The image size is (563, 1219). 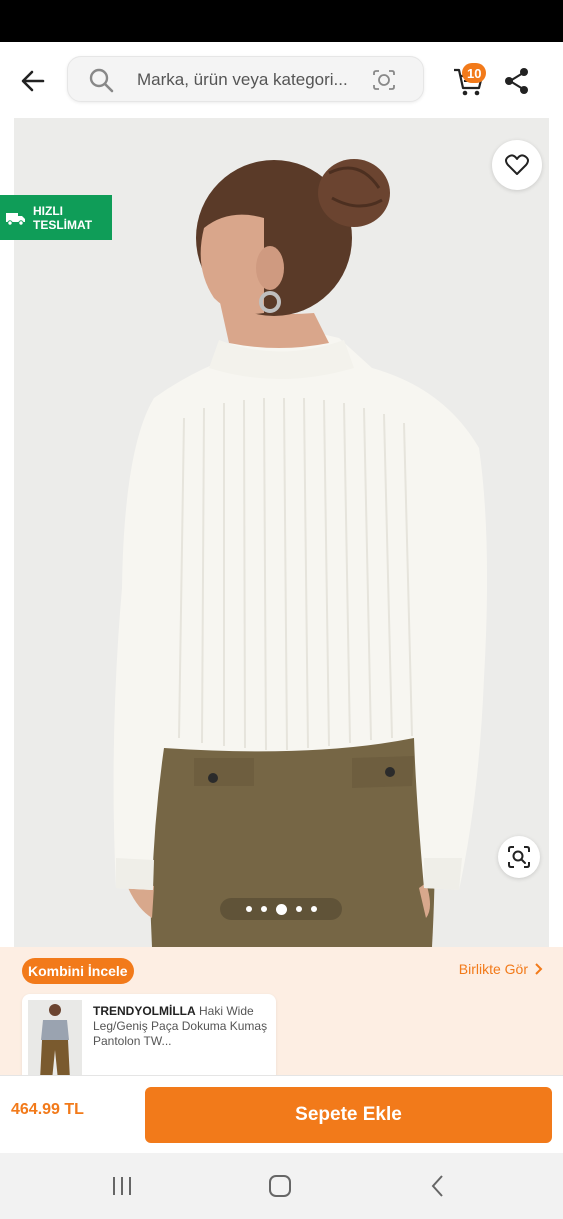 I want to click on see-together-link: Birlikte Gör, so click(x=501, y=969).